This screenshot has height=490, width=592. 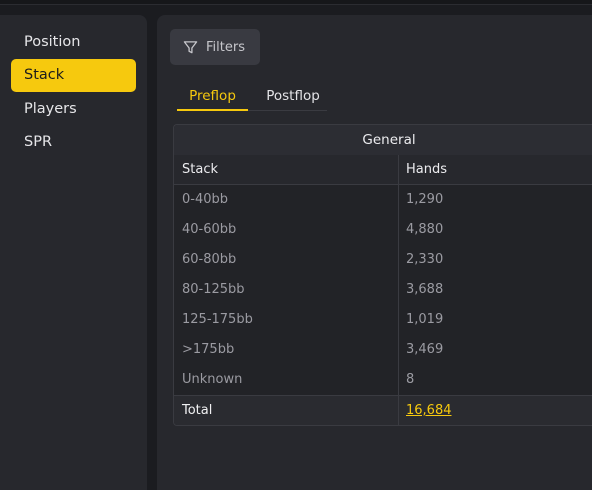 I want to click on table-row: 125-175bb 1,019, so click(x=383, y=320).